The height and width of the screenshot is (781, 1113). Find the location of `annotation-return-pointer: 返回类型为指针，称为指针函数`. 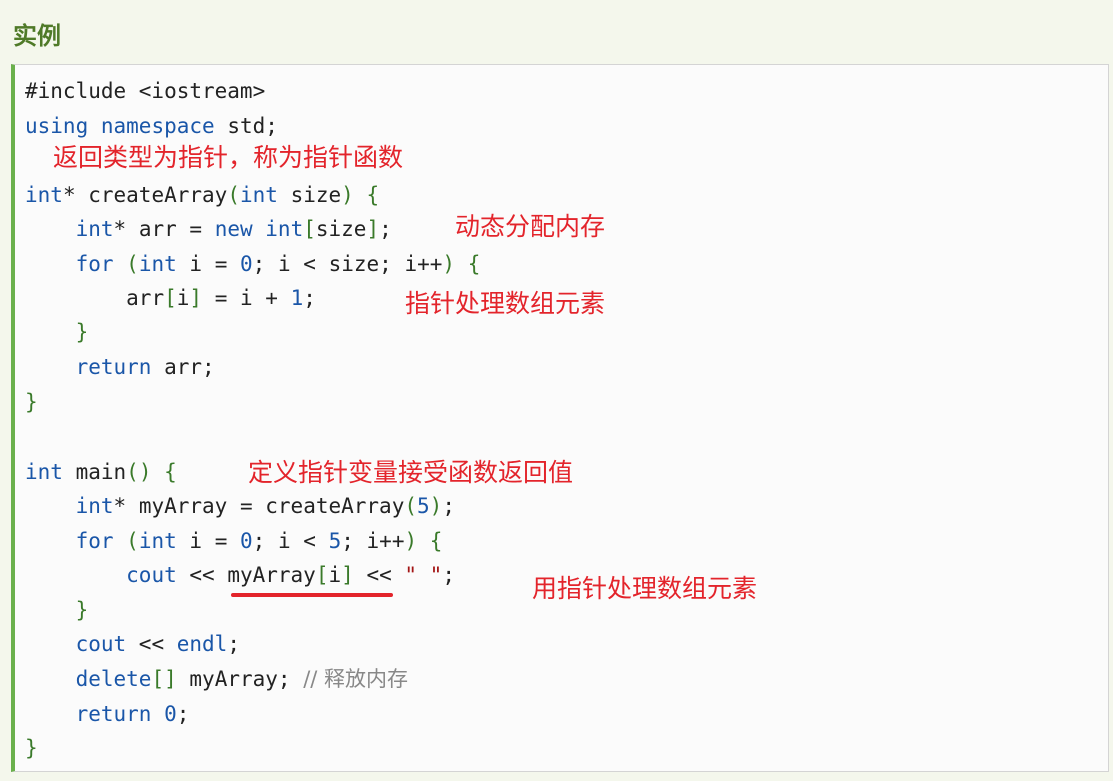

annotation-return-pointer: 返回类型为指针，称为指针函数 is located at coordinates (228, 157).